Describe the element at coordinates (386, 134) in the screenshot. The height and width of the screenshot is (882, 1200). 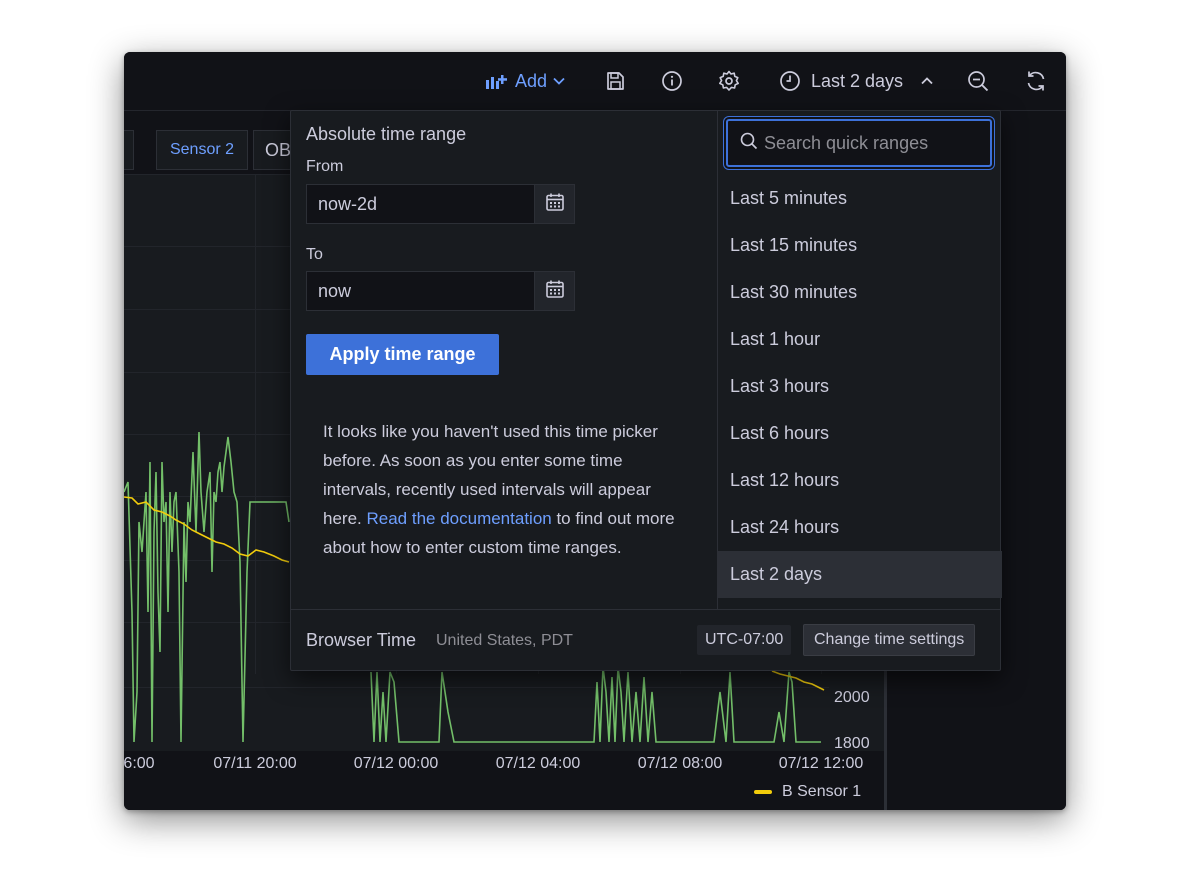
I see `absolute-time-range-title: Absolute time range` at that location.